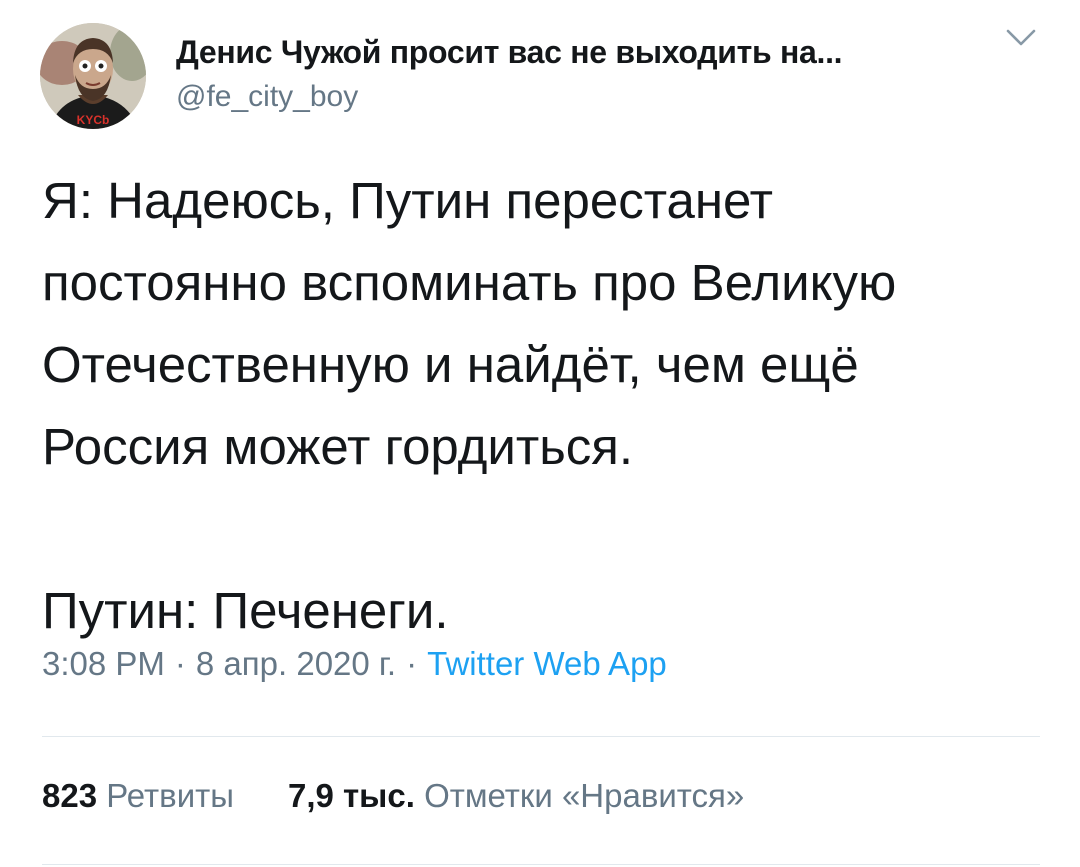 This screenshot has height=867, width=1080. I want to click on likes-stat: 7,9 тыс. Отметки «Нравится», so click(516, 796).